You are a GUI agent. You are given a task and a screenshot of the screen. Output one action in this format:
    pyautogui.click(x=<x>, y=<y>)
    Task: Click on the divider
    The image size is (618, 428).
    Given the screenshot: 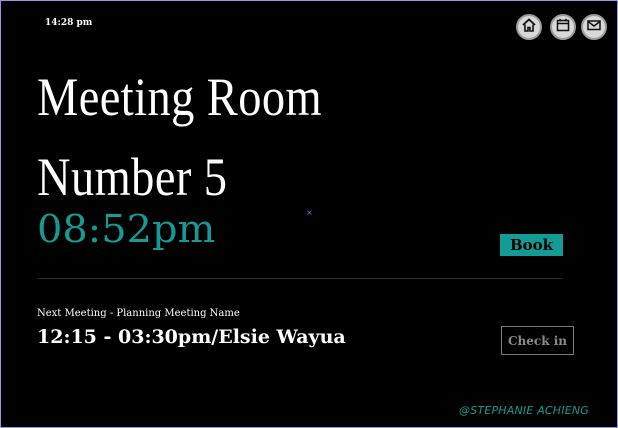 What is the action you would take?
    pyautogui.click(x=300, y=278)
    